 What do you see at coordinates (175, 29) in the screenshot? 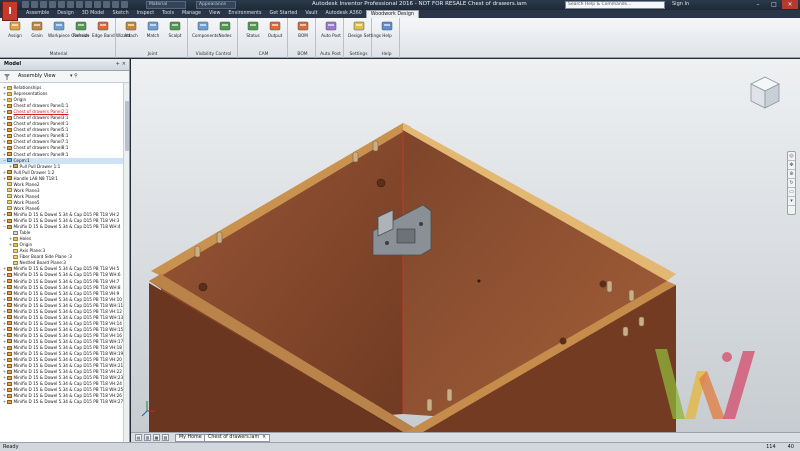
I see `scalpt-button: Scalpt` at bounding box center [175, 29].